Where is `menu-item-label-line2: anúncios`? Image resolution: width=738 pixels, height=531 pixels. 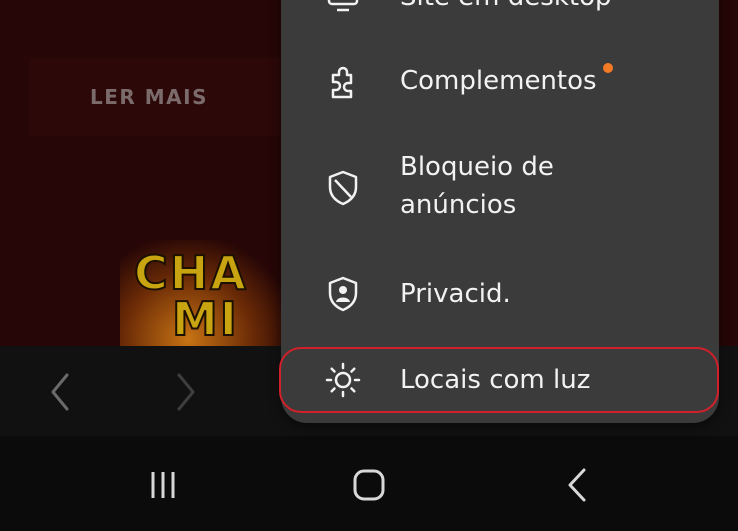
menu-item-label-line2: anúncios is located at coordinates (458, 205).